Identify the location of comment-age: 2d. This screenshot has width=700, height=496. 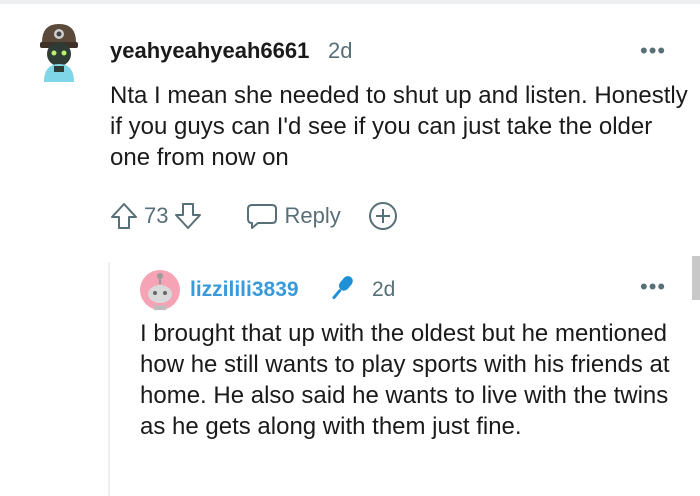
(340, 51).